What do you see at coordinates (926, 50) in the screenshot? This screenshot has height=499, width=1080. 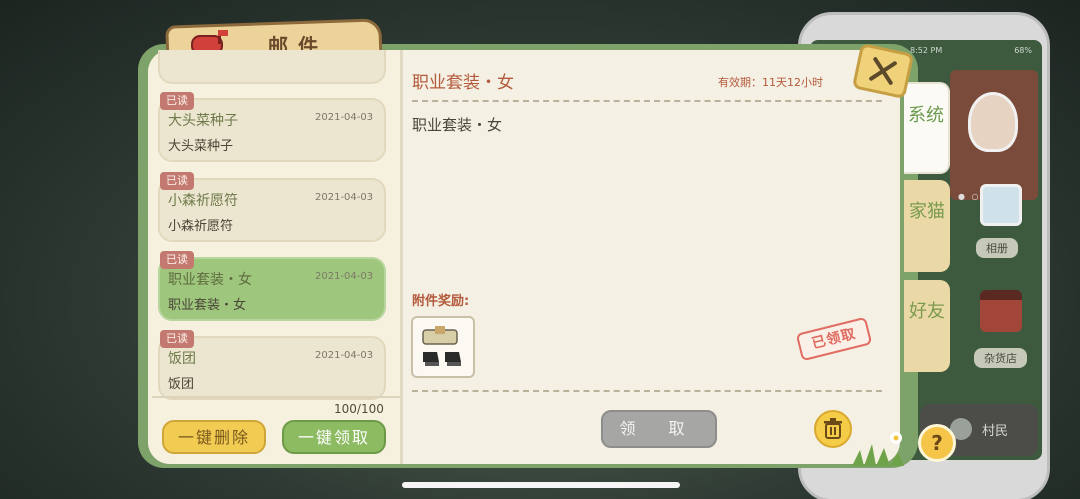 I see `phone-time: 8:52 PM` at bounding box center [926, 50].